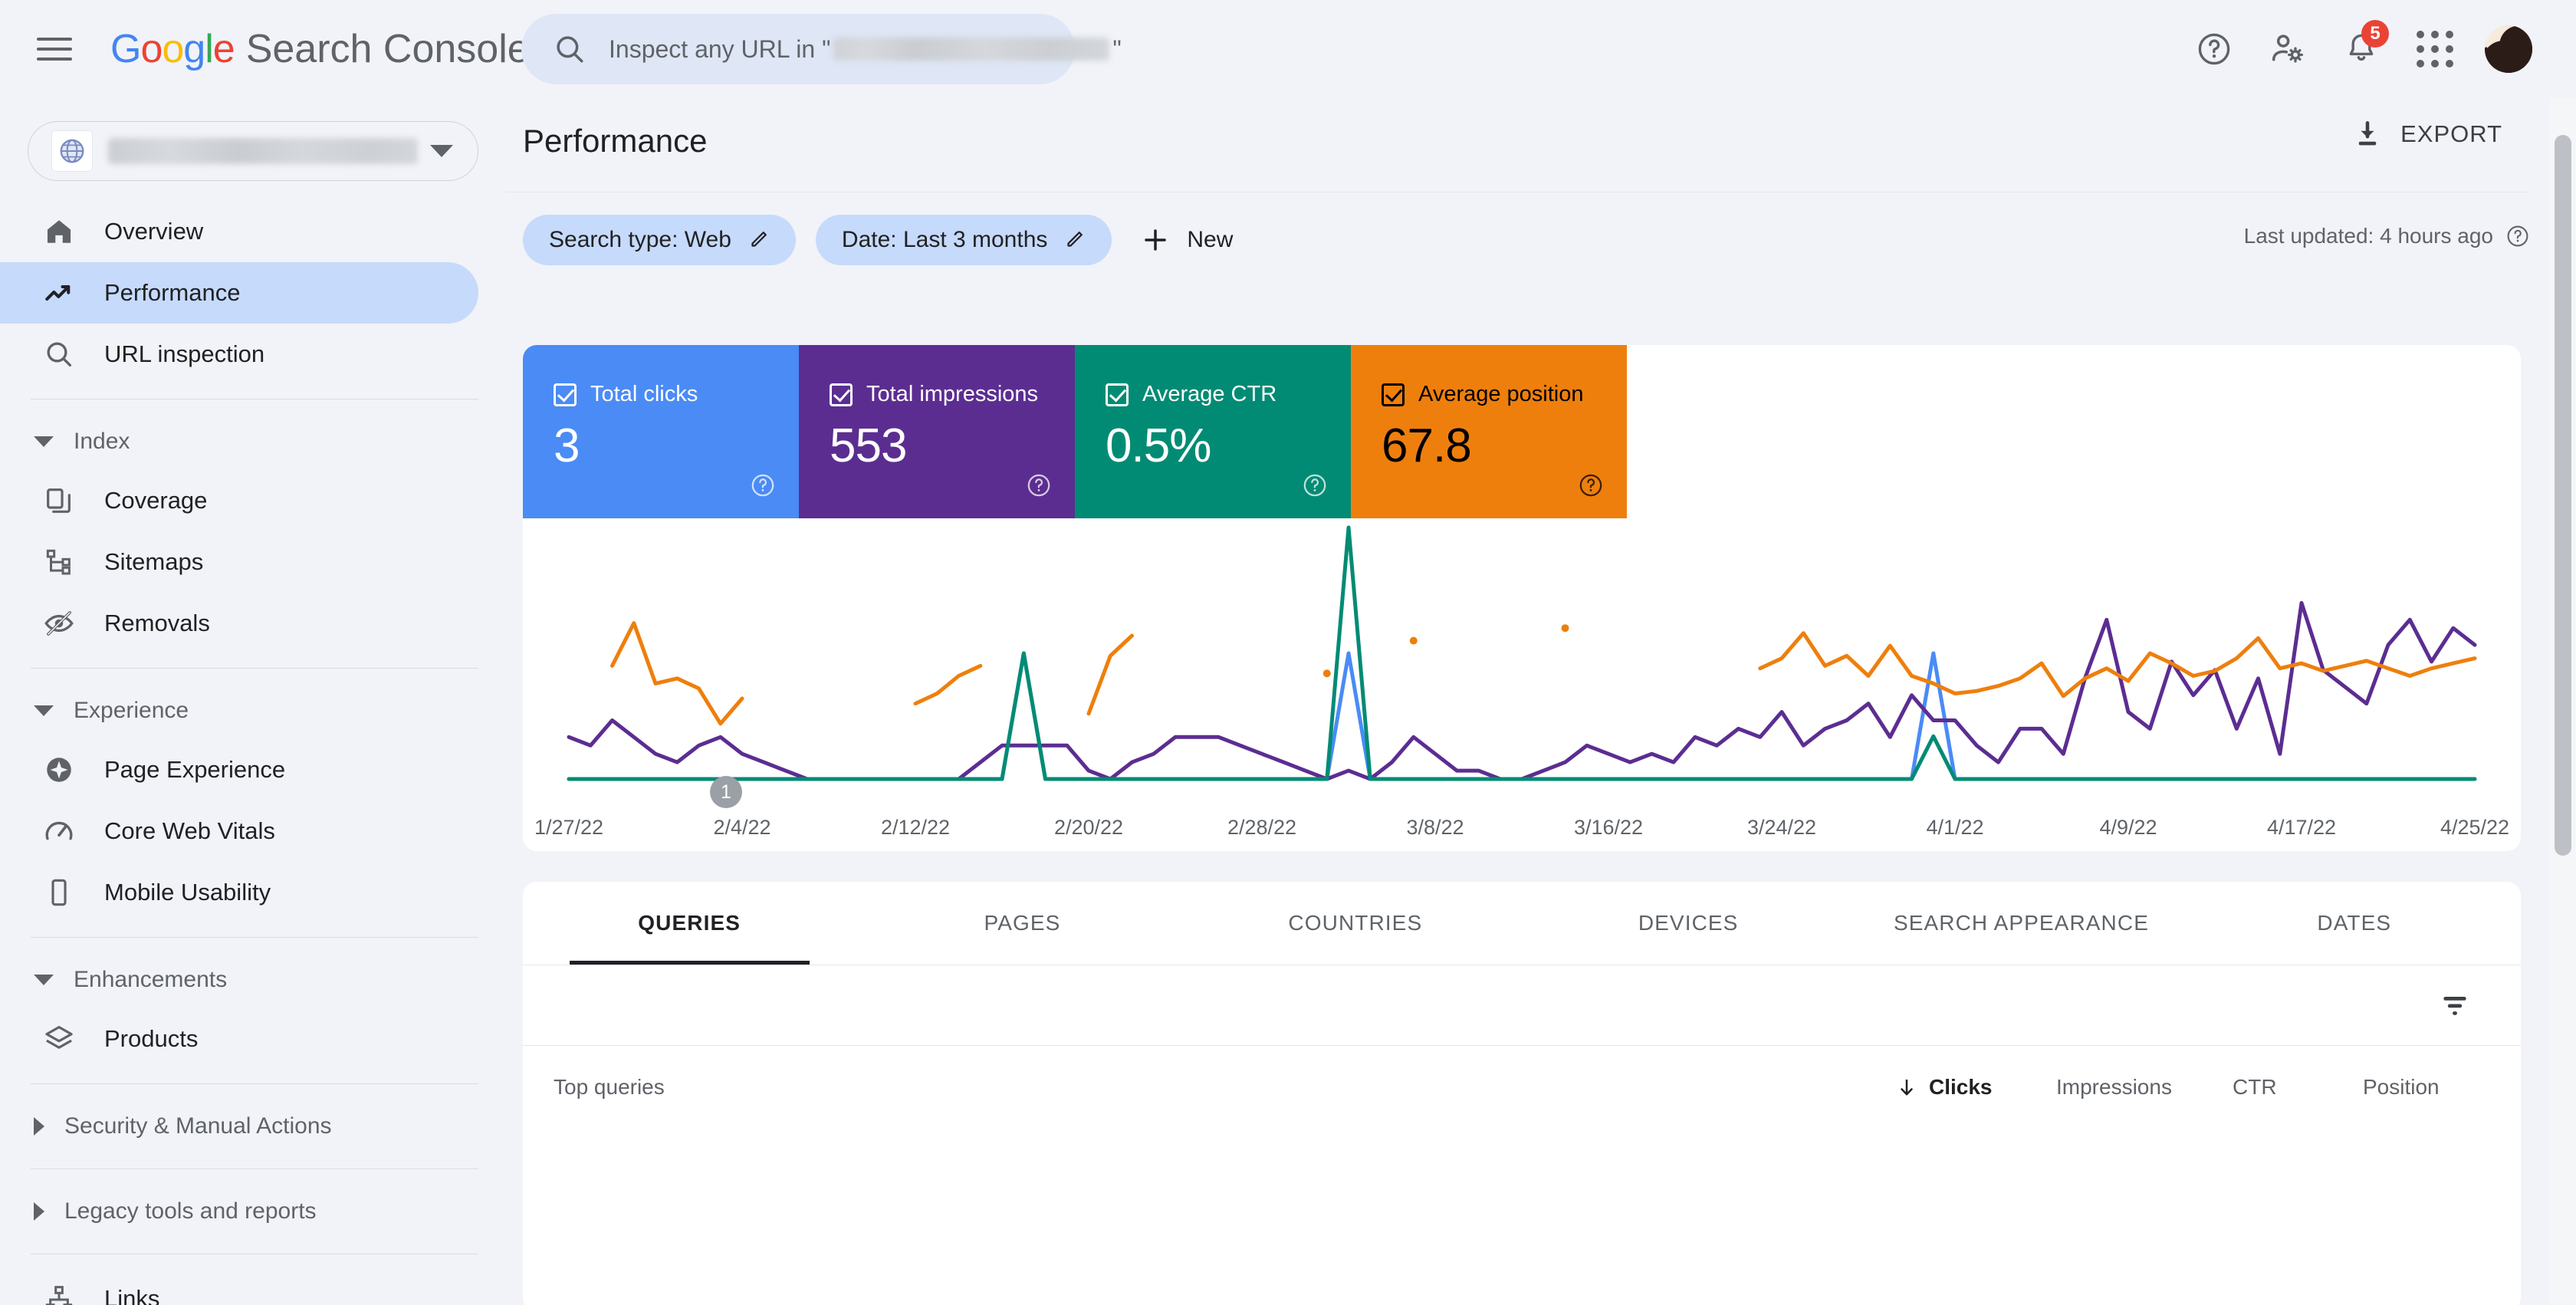 The width and height of the screenshot is (2576, 1305). I want to click on search-input: Inspect any URL in " ", so click(821, 49).